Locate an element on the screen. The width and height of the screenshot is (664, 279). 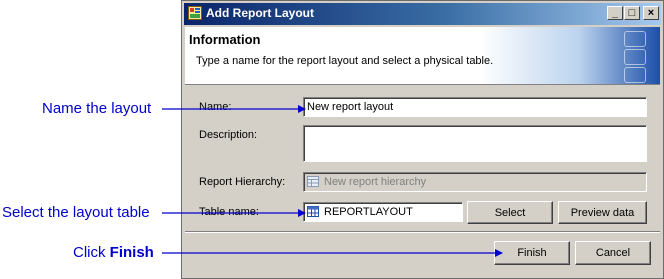
title-bar: Add Report Layout _ □ × is located at coordinates (422, 14).